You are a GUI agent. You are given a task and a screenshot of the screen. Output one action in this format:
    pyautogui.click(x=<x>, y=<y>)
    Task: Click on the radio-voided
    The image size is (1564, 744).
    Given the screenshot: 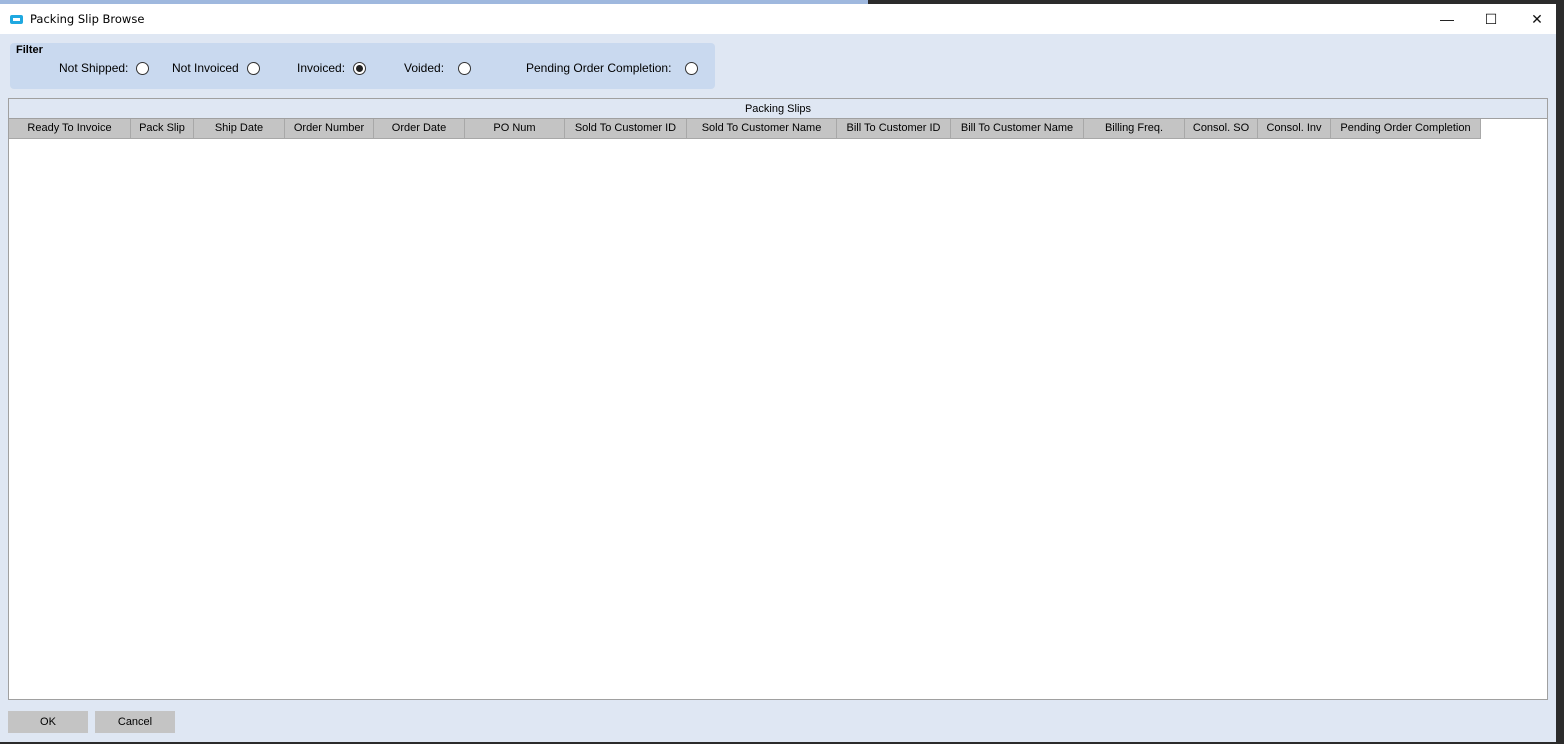 What is the action you would take?
    pyautogui.click(x=465, y=68)
    